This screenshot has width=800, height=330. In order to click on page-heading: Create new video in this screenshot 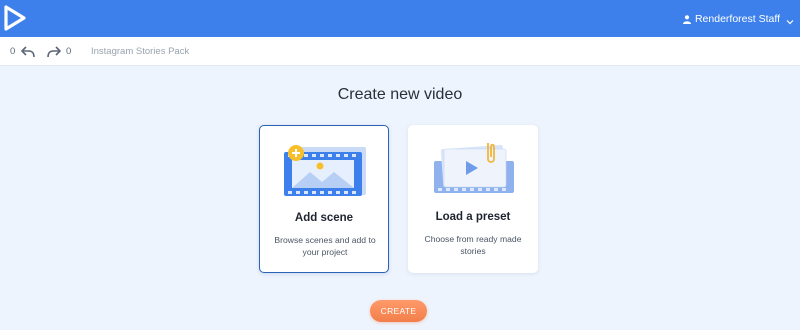, I will do `click(400, 94)`.